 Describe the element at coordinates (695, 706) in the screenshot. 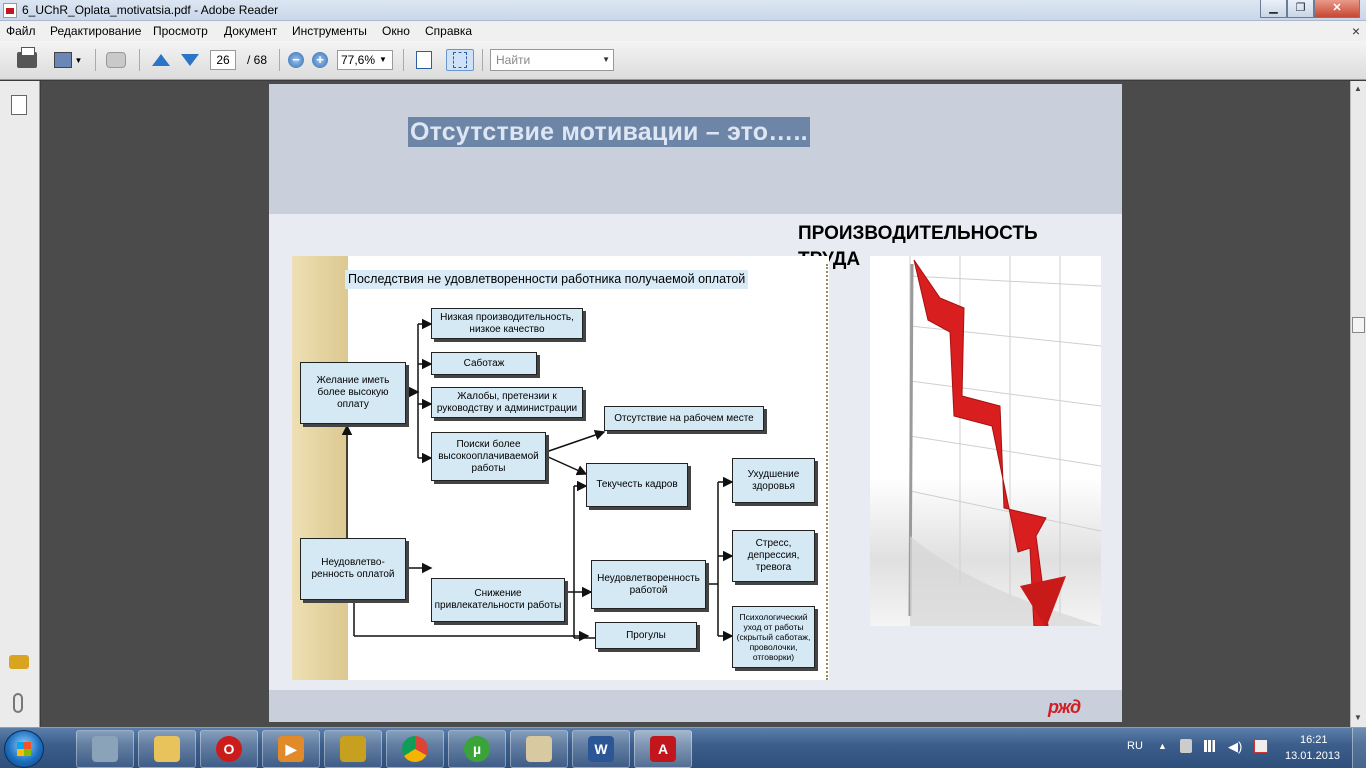

I see `slide-footer-band` at that location.